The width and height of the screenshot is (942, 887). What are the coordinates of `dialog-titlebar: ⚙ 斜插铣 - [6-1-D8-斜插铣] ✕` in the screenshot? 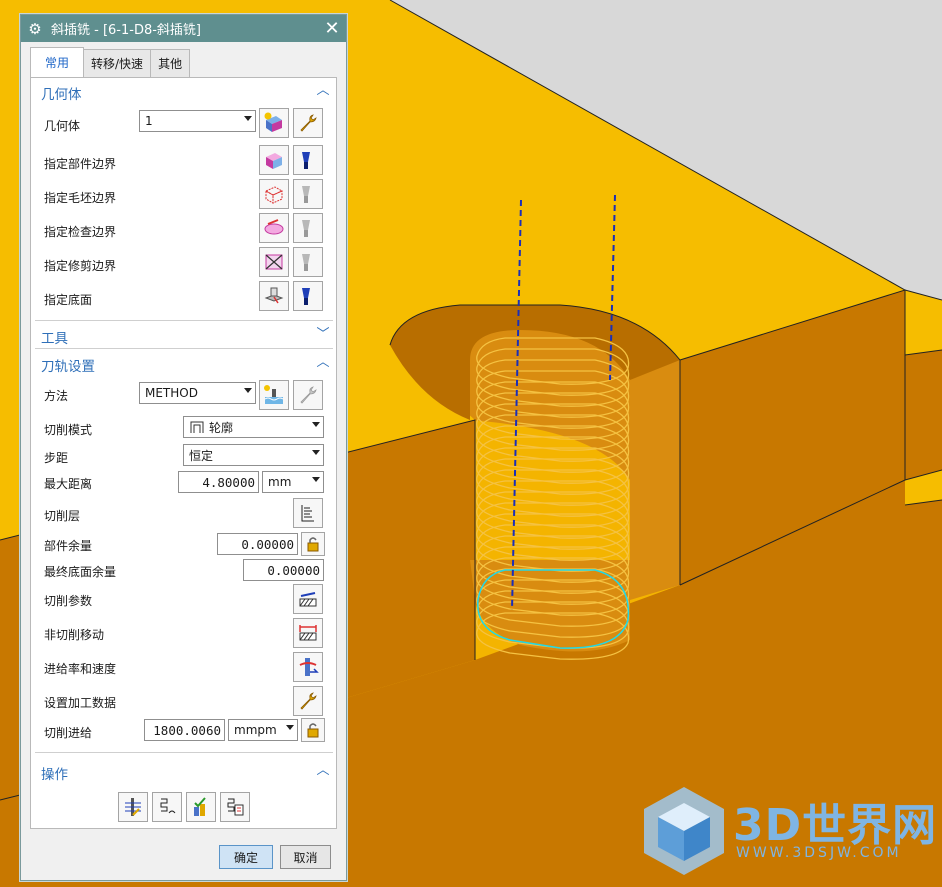 It's located at (183, 28).